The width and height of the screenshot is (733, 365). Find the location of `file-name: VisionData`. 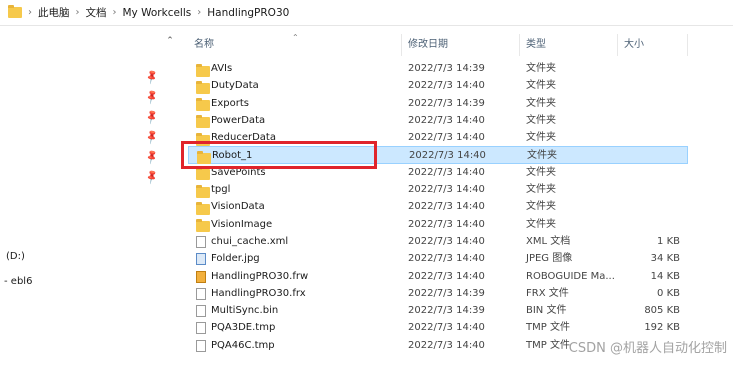

file-name: VisionData is located at coordinates (238, 207).